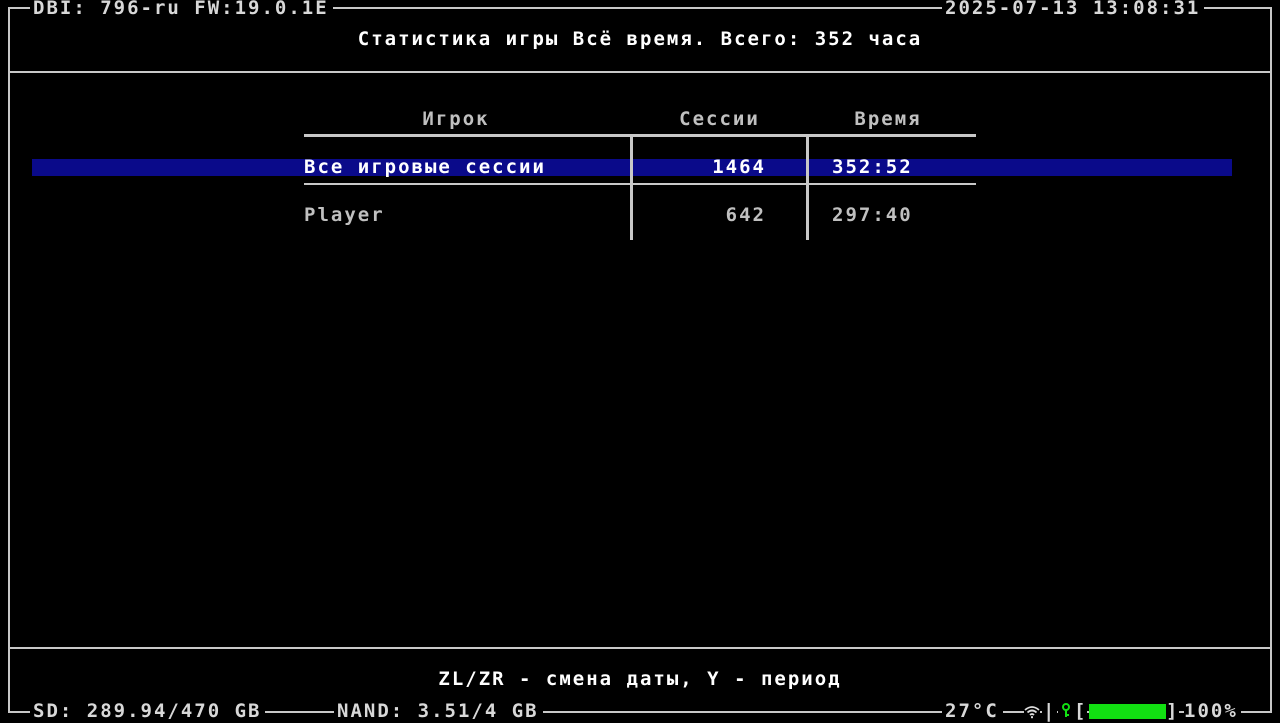 This screenshot has width=1280, height=723. I want to click on temperature-label: 27°C, so click(972, 711).